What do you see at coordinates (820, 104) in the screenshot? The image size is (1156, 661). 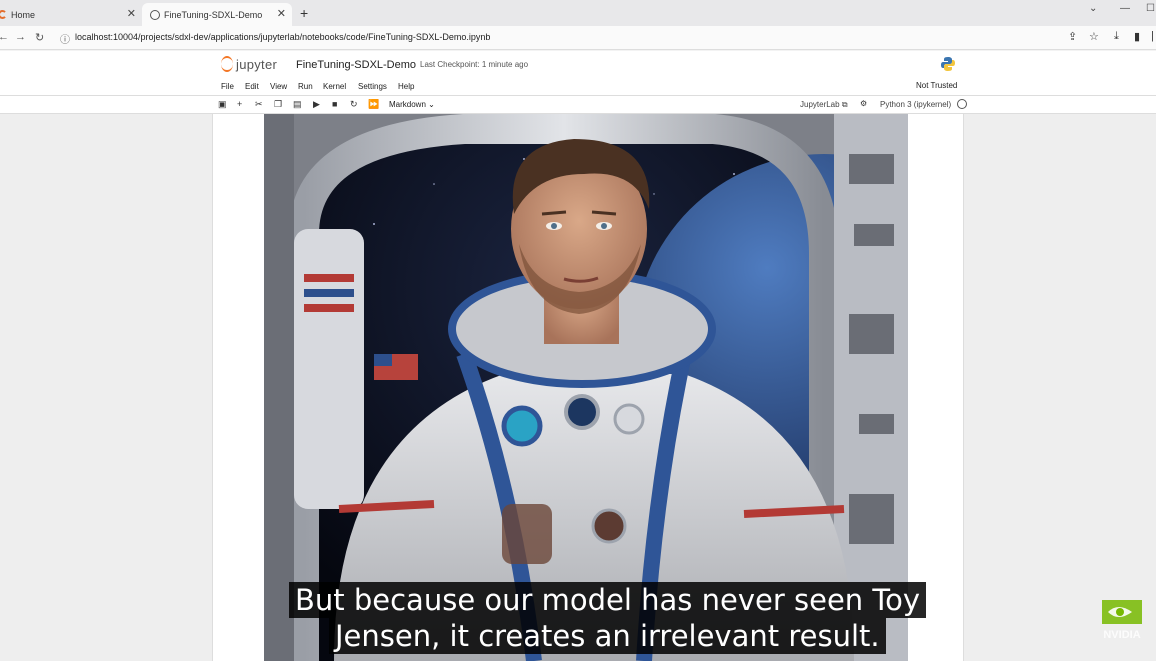 I see `jupyterlab-label: JupyterLab` at bounding box center [820, 104].